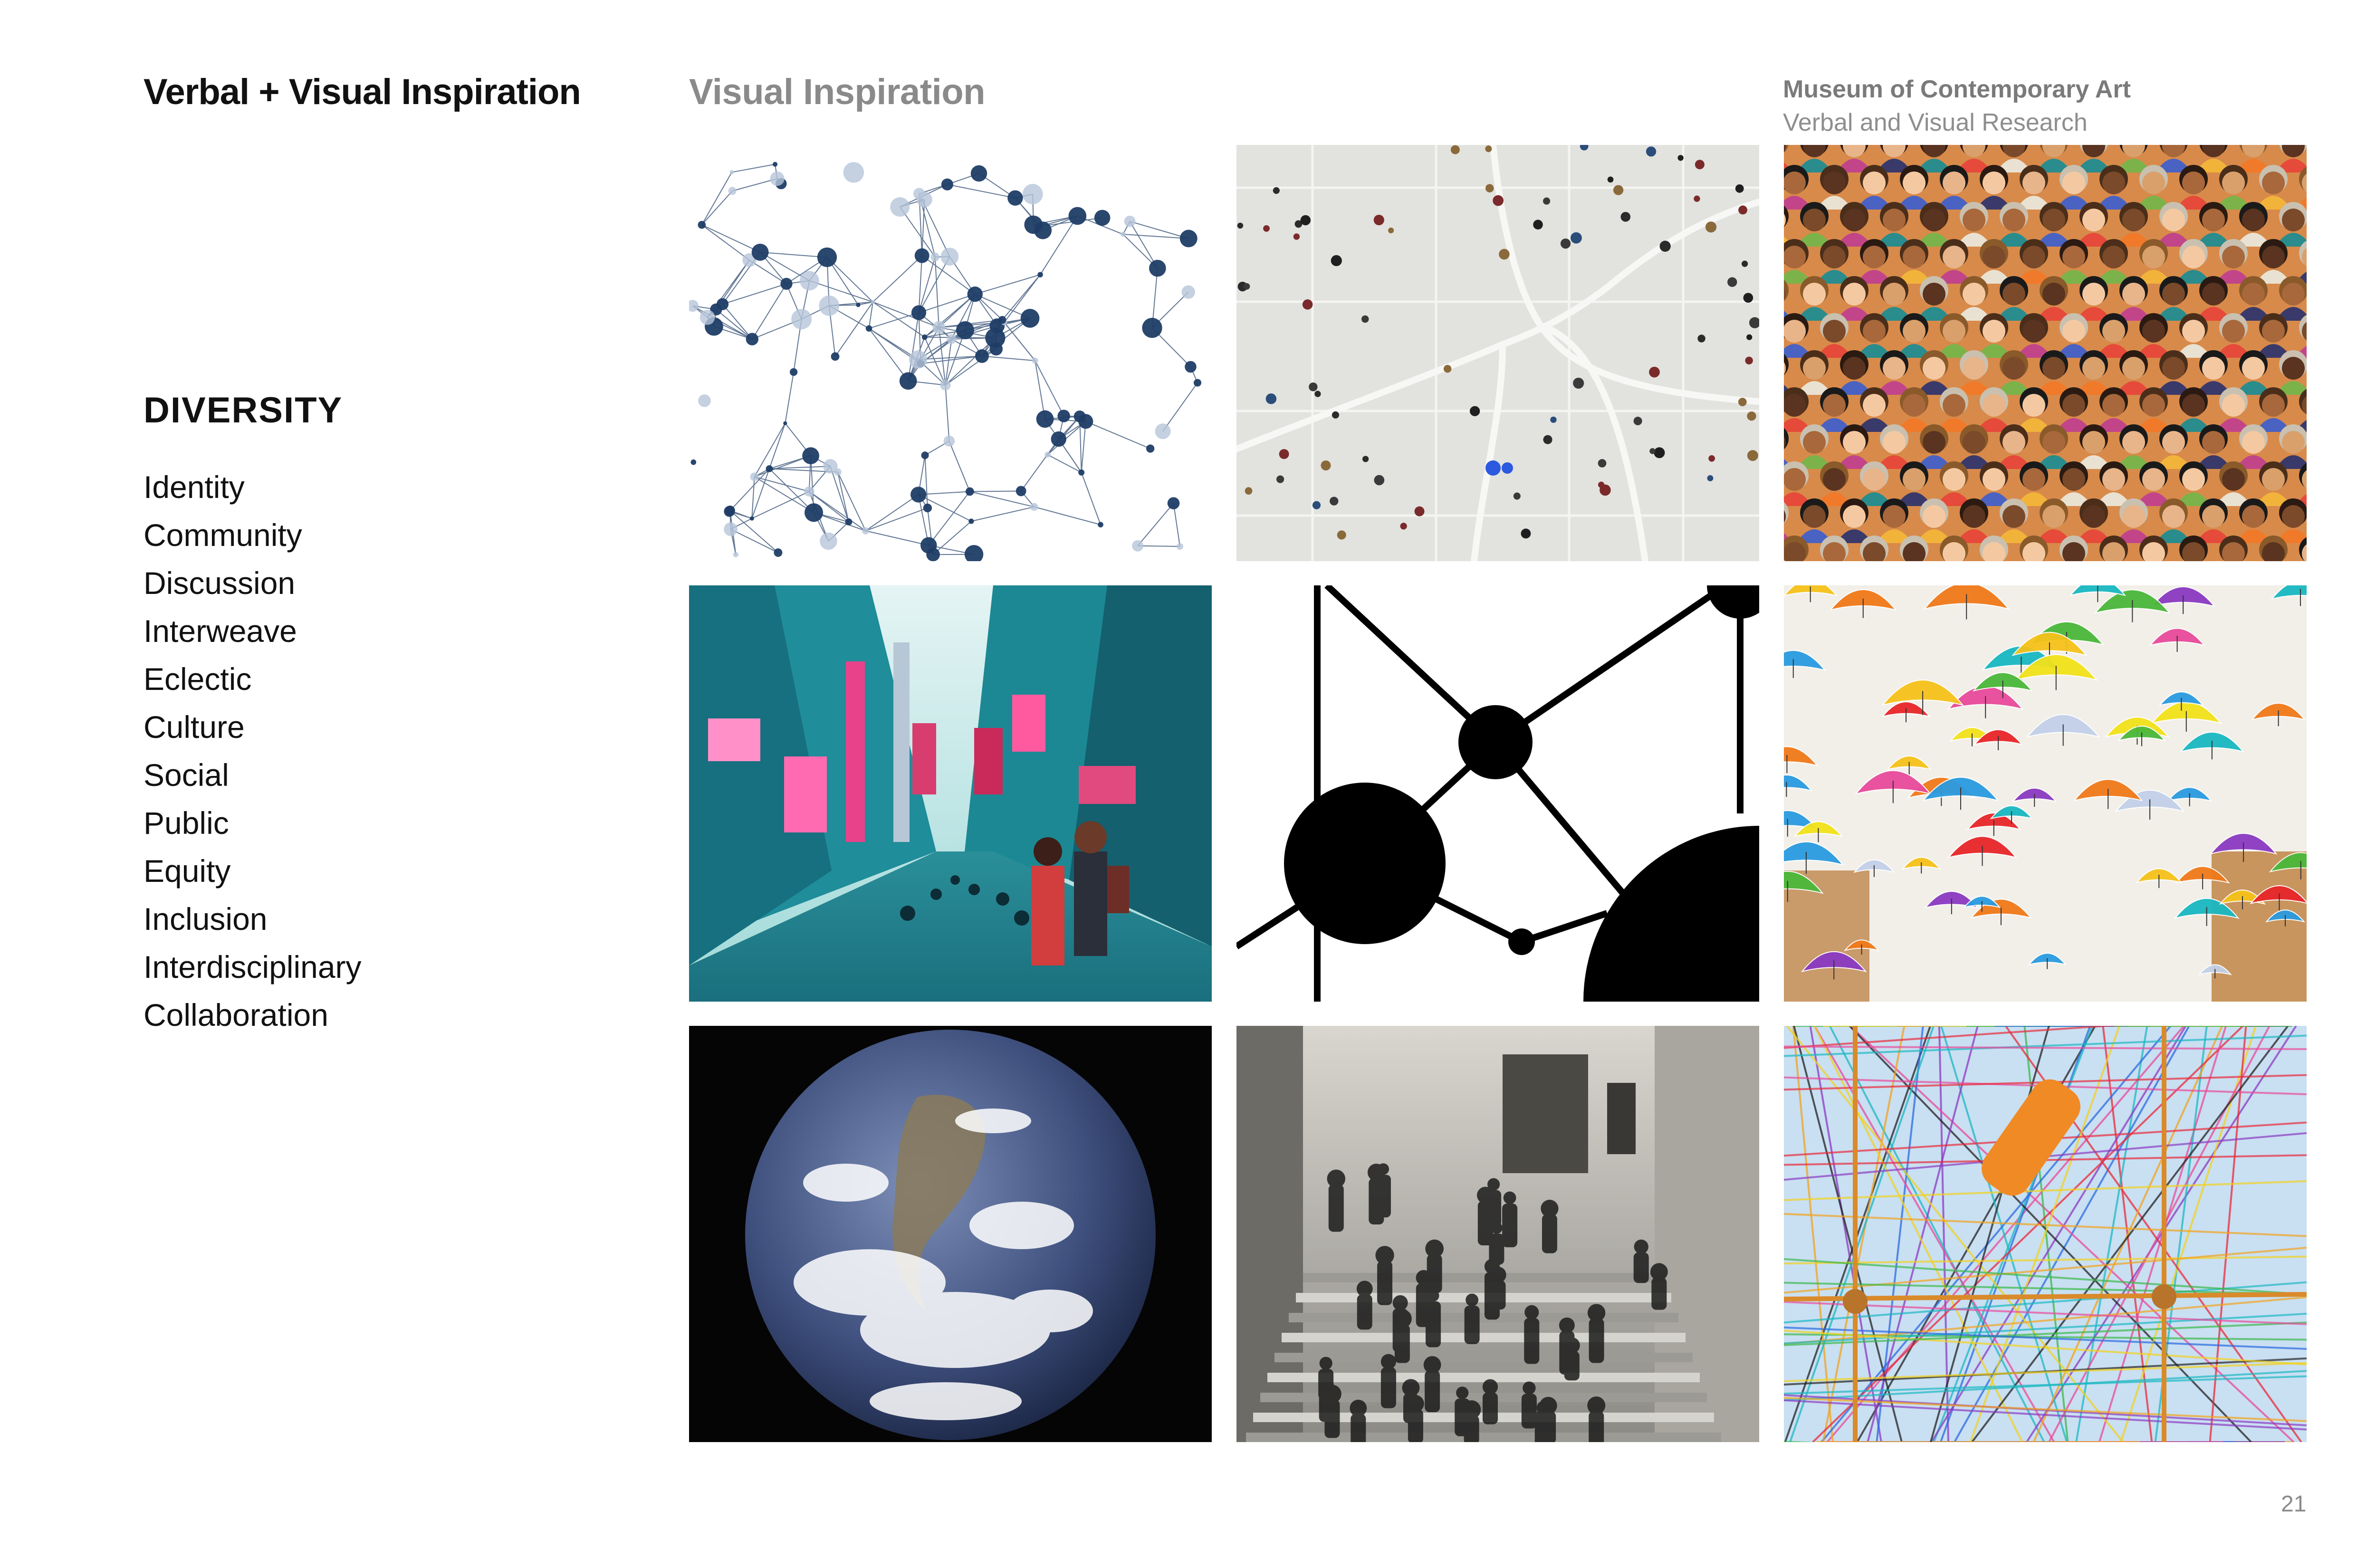 The width and height of the screenshot is (2376, 1568). What do you see at coordinates (206, 919) in the screenshot?
I see `word-item: Inclusion` at bounding box center [206, 919].